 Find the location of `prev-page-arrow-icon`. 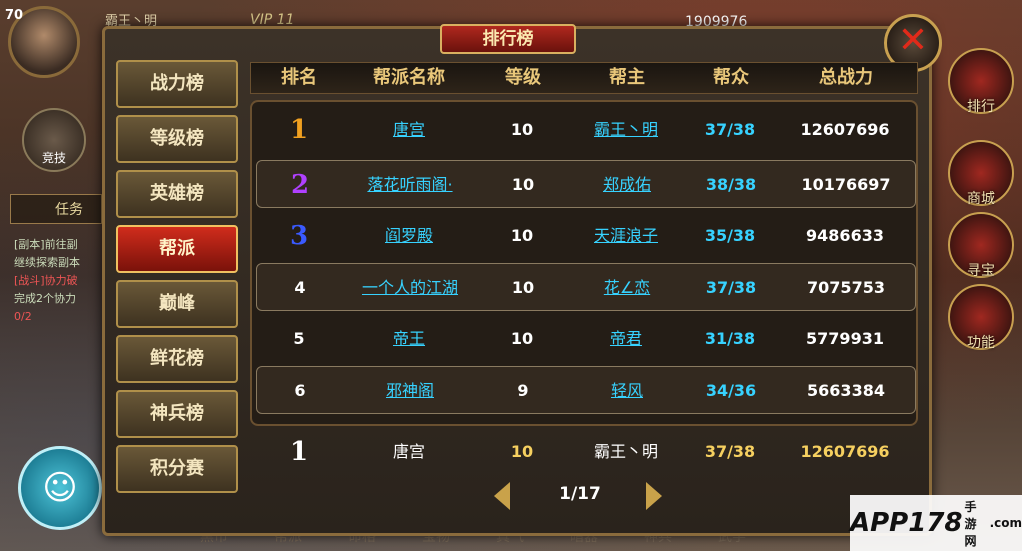

prev-page-arrow-icon is located at coordinates (502, 496).